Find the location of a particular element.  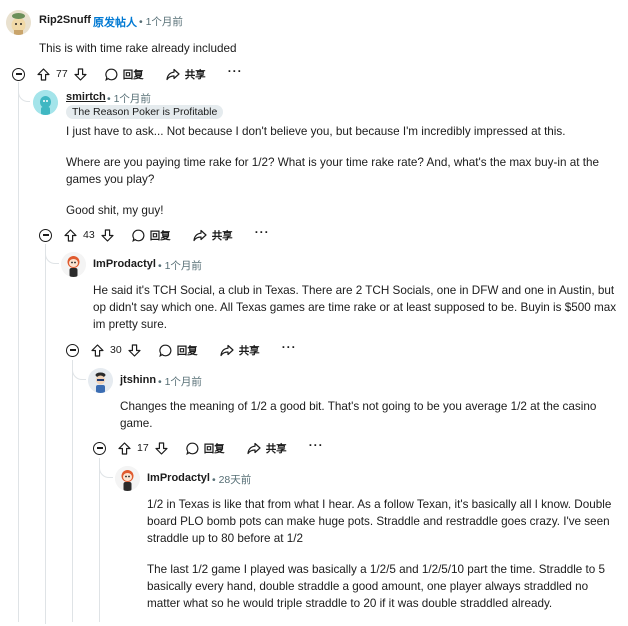

vote-count: 77 is located at coordinates (62, 74).